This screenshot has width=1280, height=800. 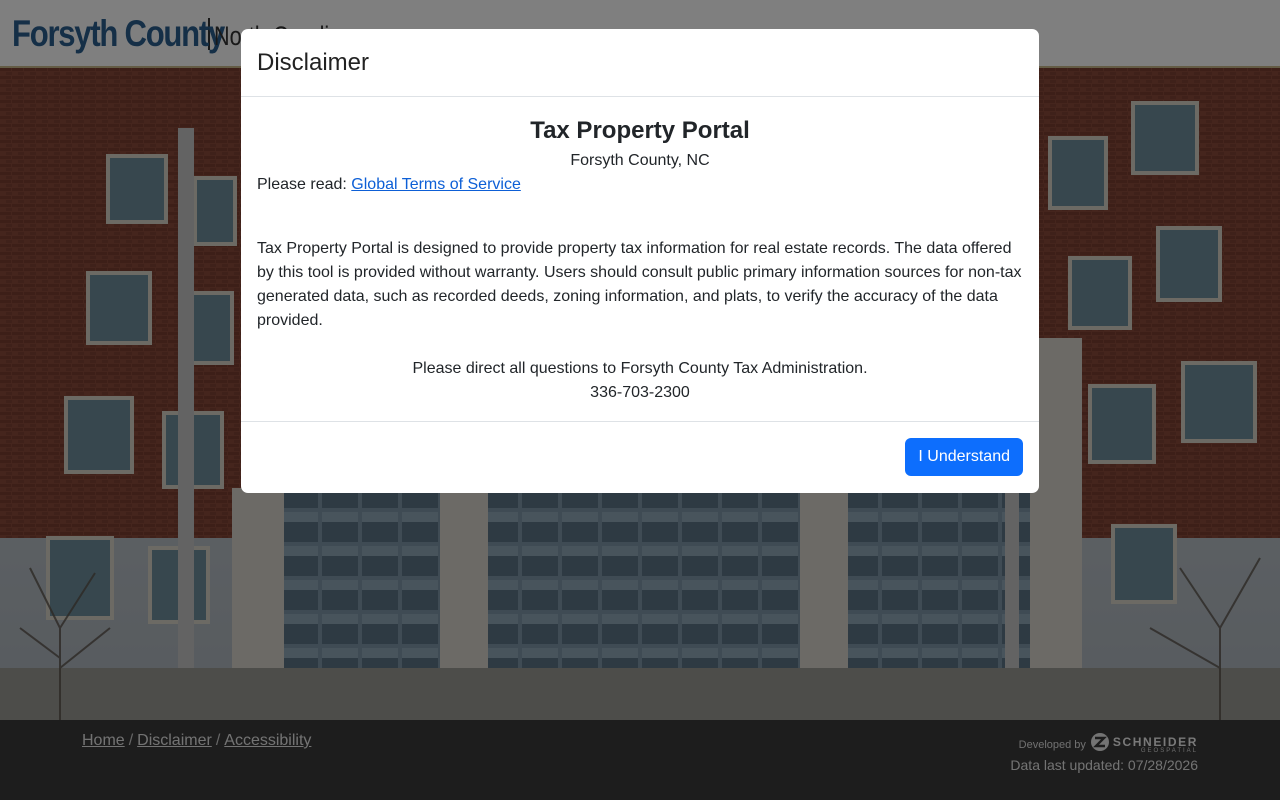 What do you see at coordinates (436, 184) in the screenshot?
I see `terms-of-service-link: Global Terms of Service` at bounding box center [436, 184].